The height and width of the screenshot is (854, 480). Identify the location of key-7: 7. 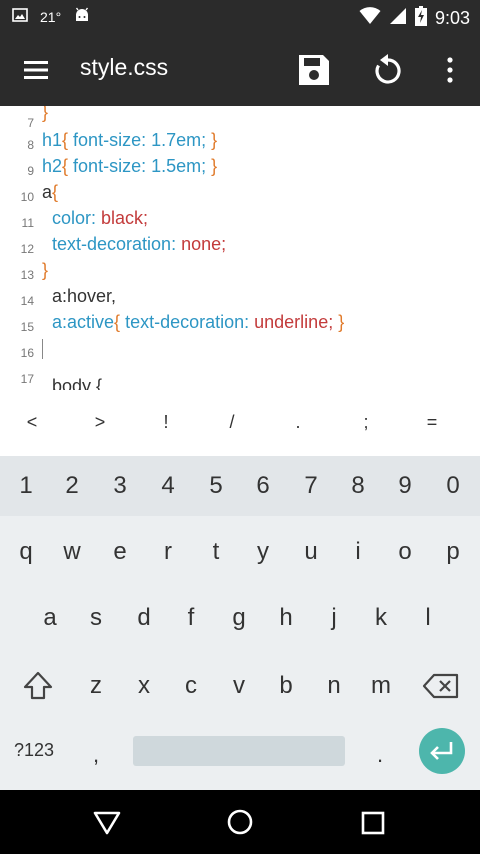
(311, 486).